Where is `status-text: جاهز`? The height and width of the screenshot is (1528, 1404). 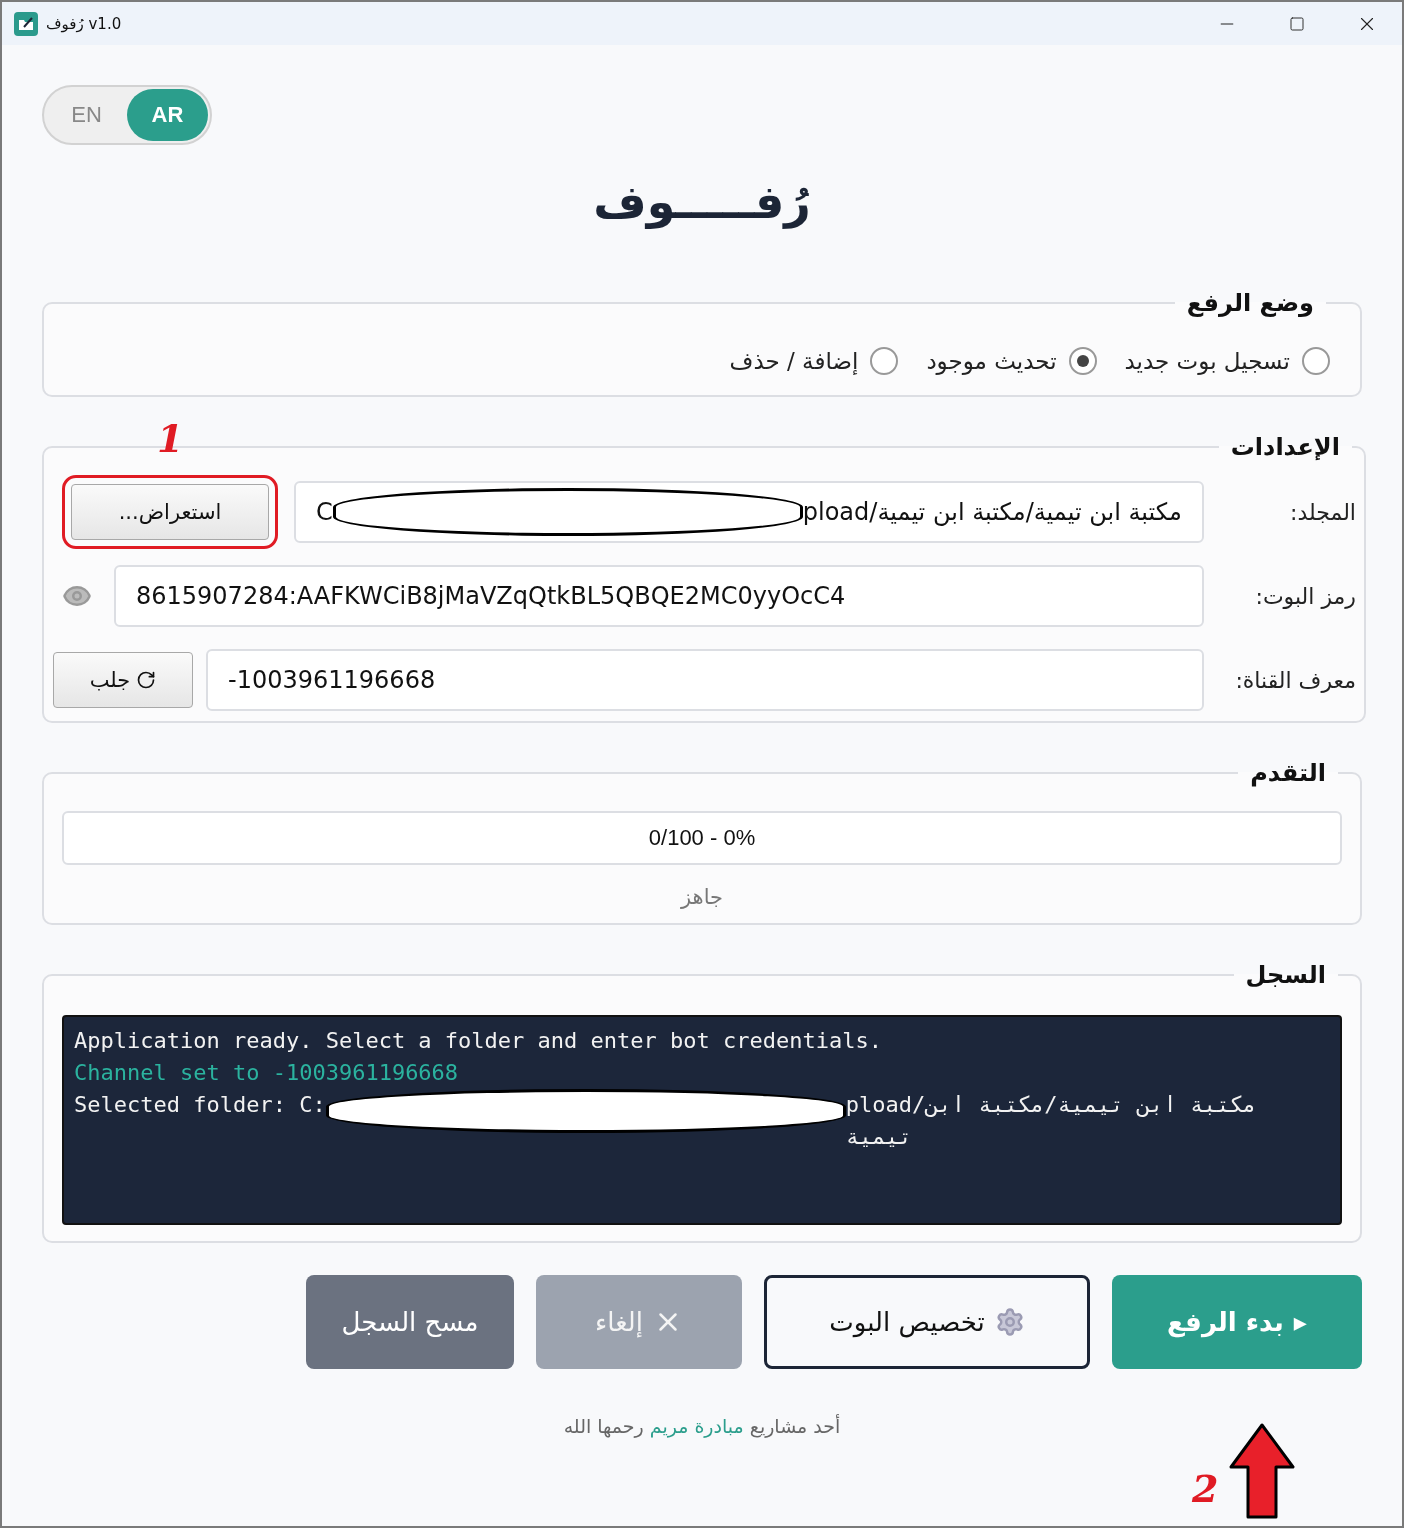
status-text: جاهز is located at coordinates (701, 897).